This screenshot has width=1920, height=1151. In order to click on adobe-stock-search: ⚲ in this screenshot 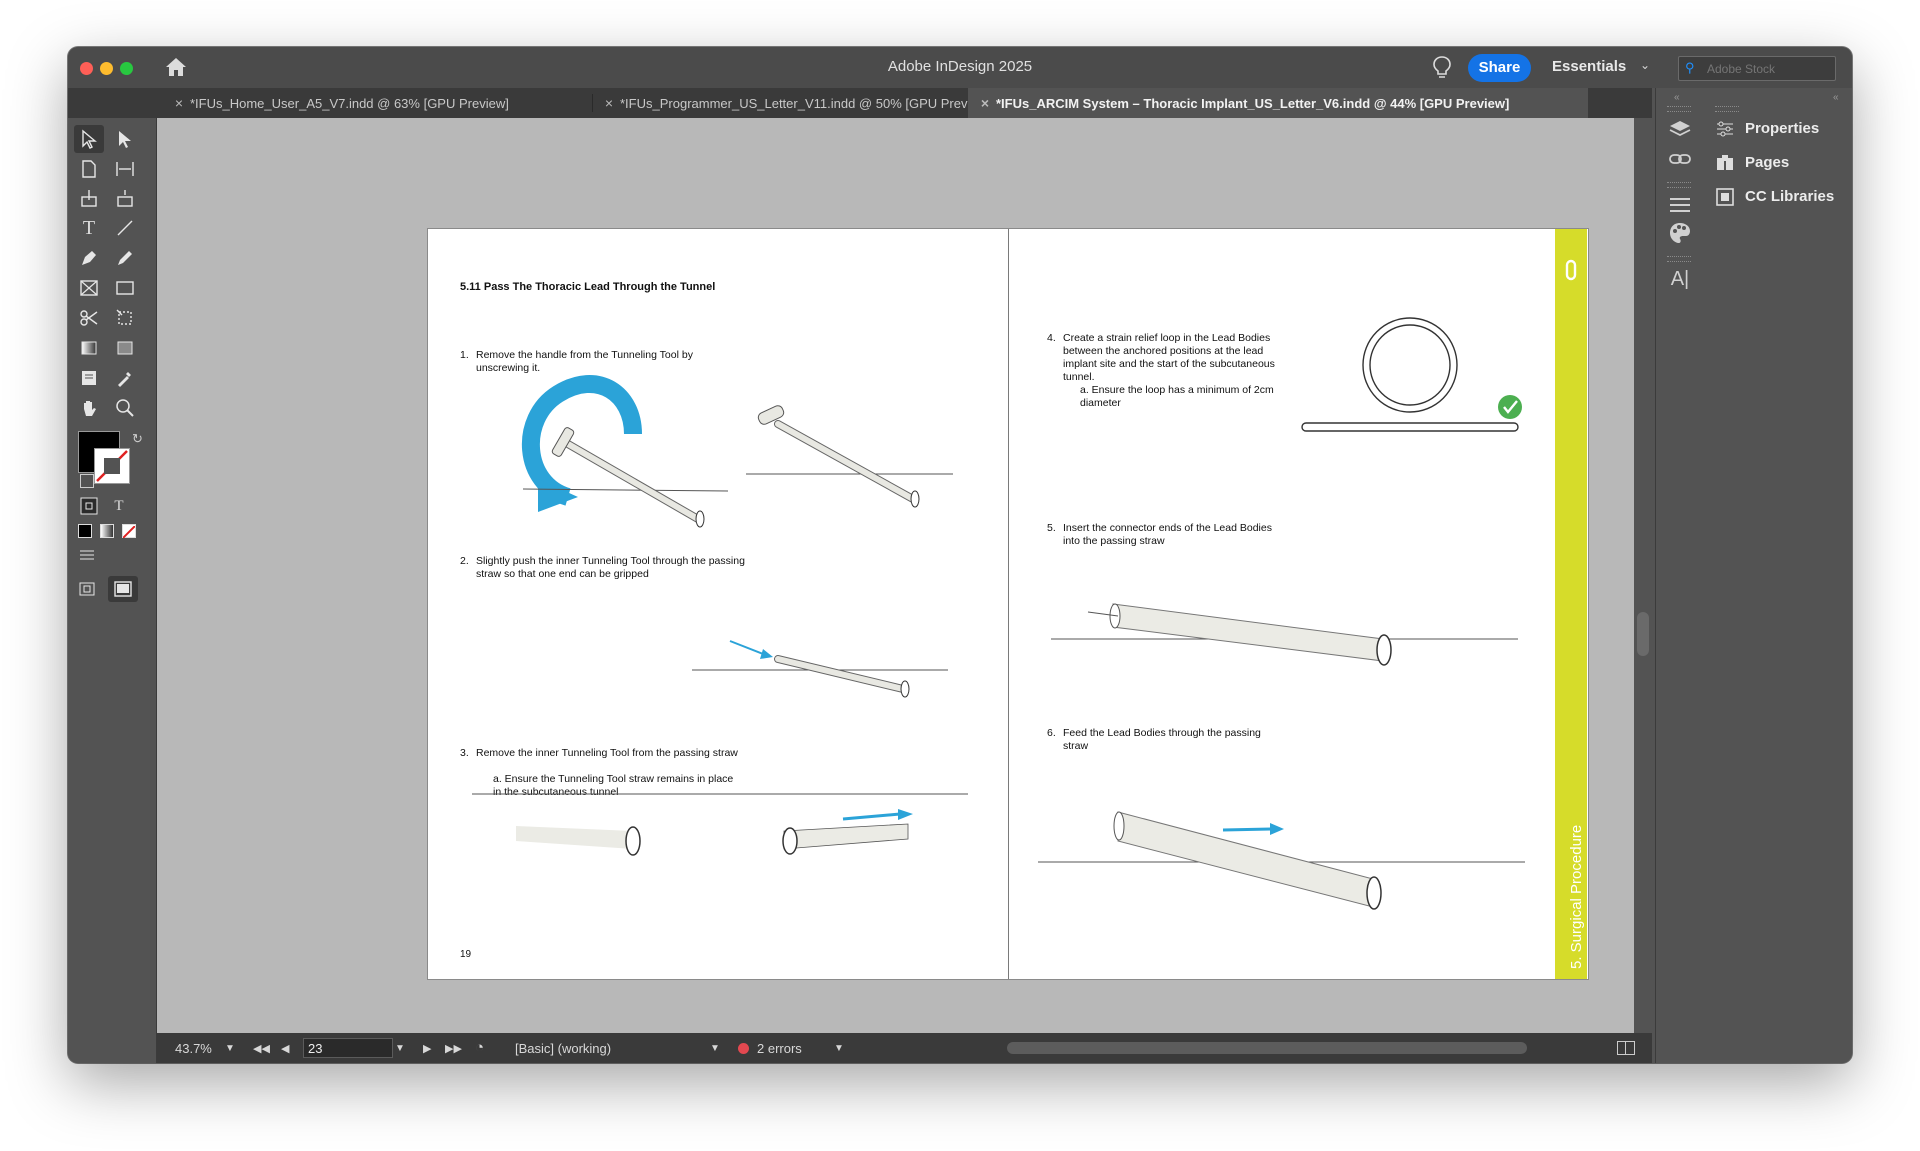, I will do `click(1757, 68)`.